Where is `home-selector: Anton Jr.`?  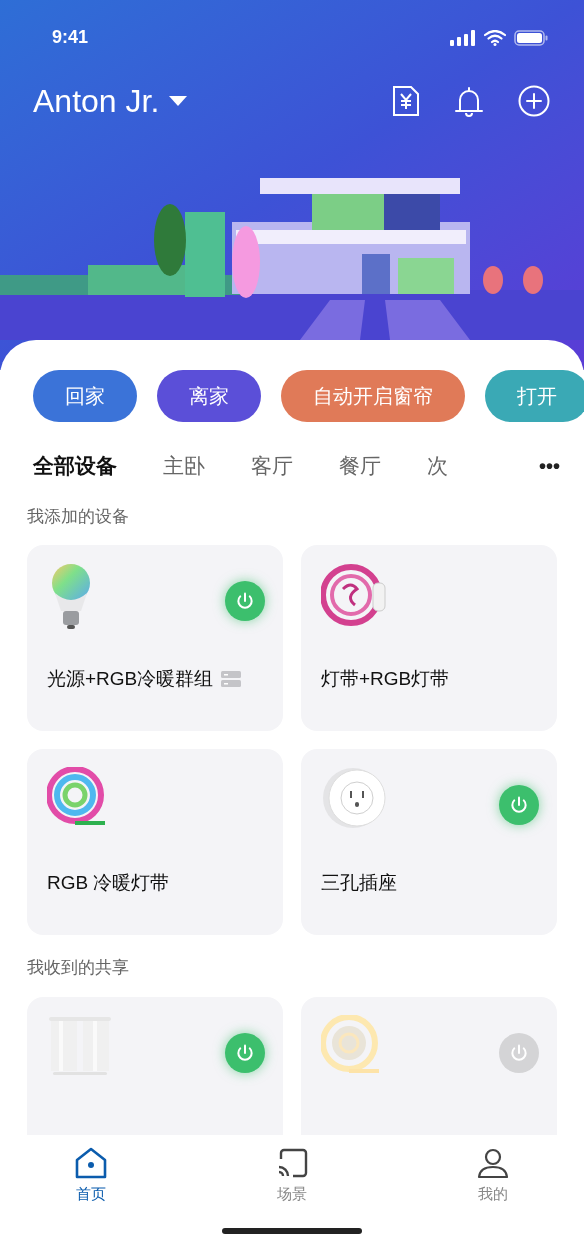 home-selector: Anton Jr. is located at coordinates (110, 101).